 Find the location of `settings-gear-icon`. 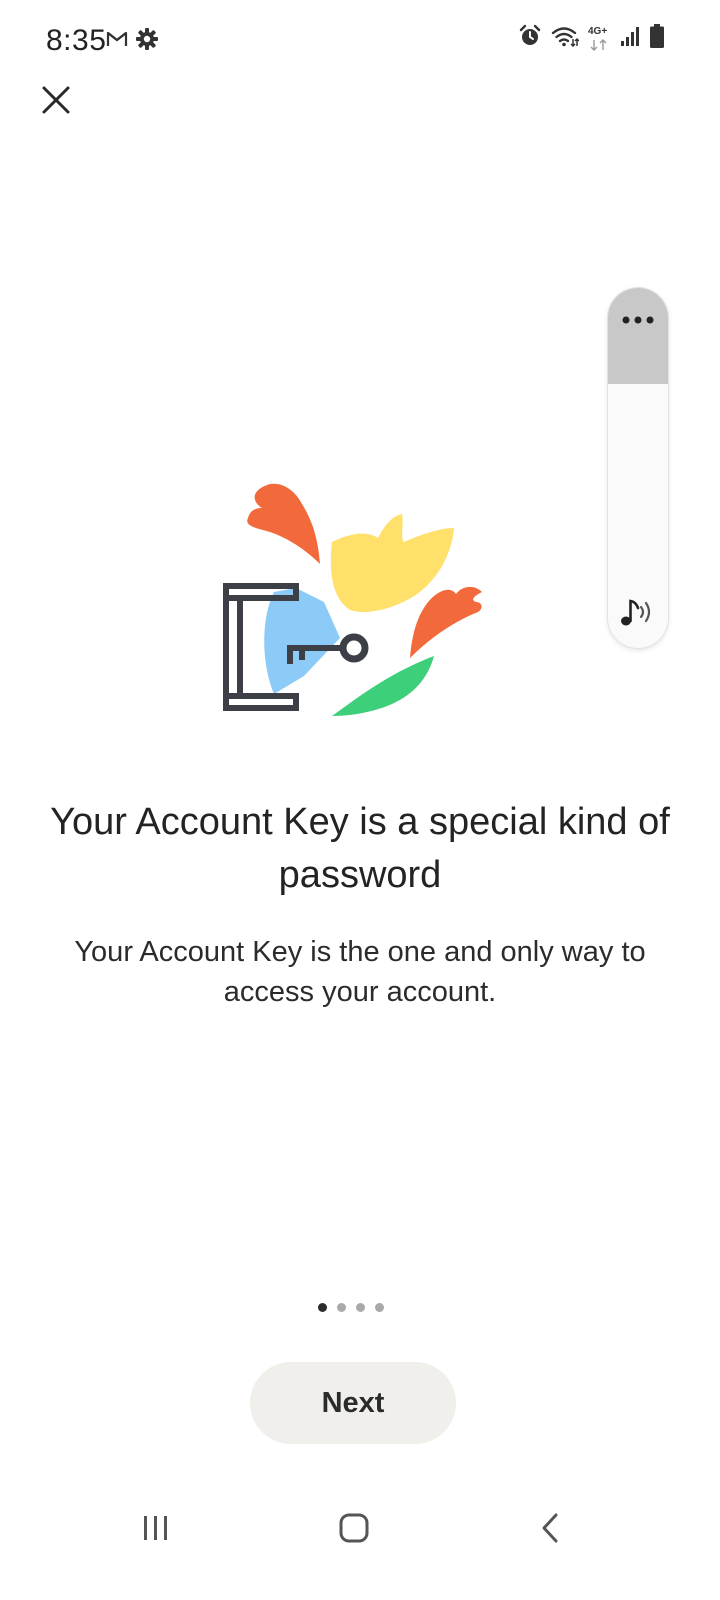

settings-gear-icon is located at coordinates (147, 41).